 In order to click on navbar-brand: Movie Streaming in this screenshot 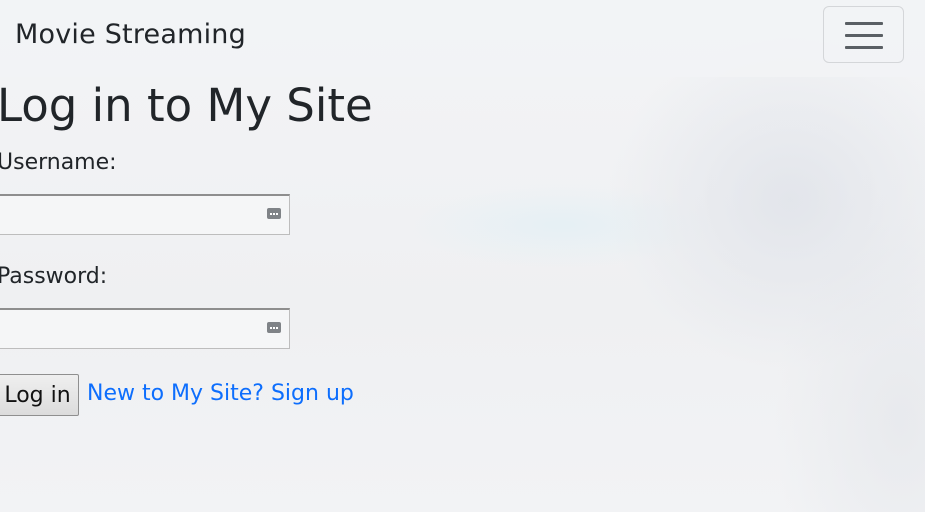, I will do `click(130, 35)`.